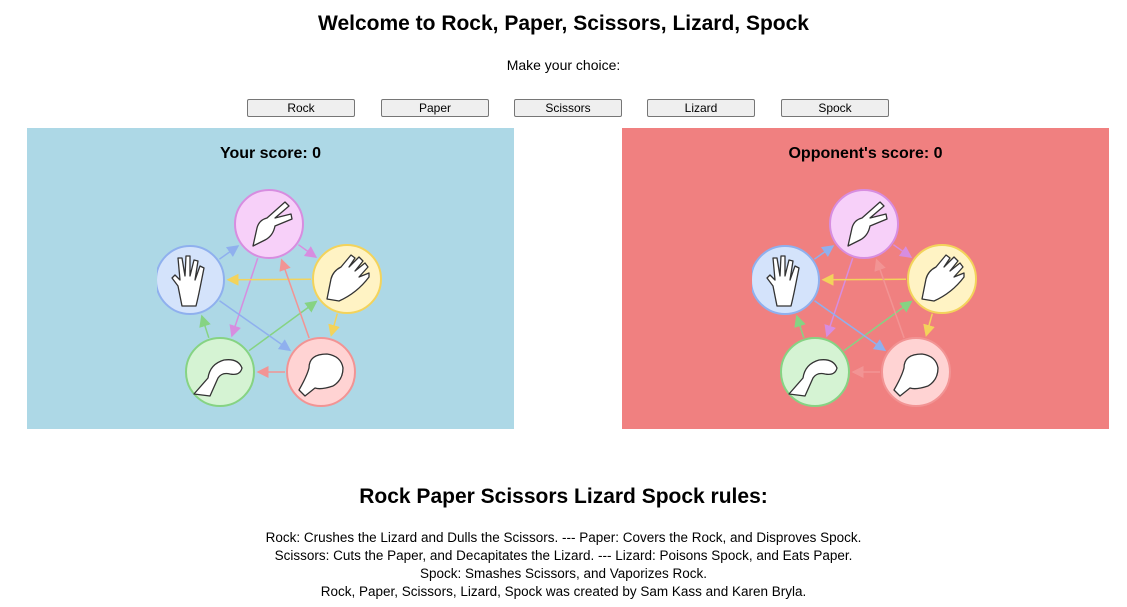 This screenshot has width=1127, height=607. I want to click on choice-prompt: Make your choice:, so click(563, 65).